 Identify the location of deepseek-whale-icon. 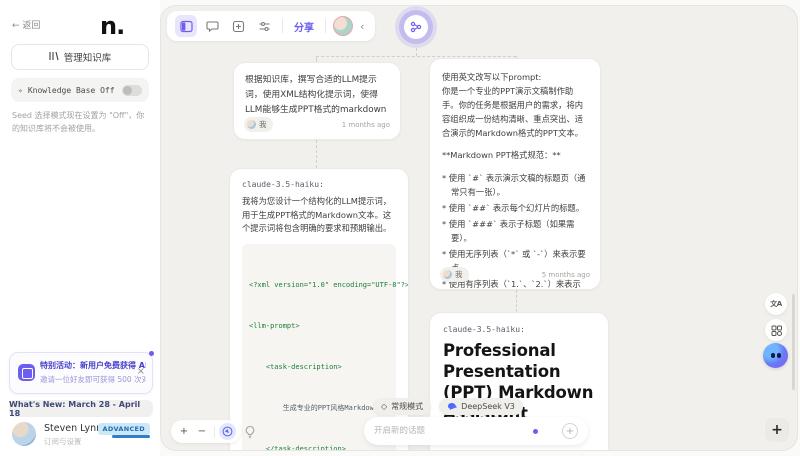
(452, 407).